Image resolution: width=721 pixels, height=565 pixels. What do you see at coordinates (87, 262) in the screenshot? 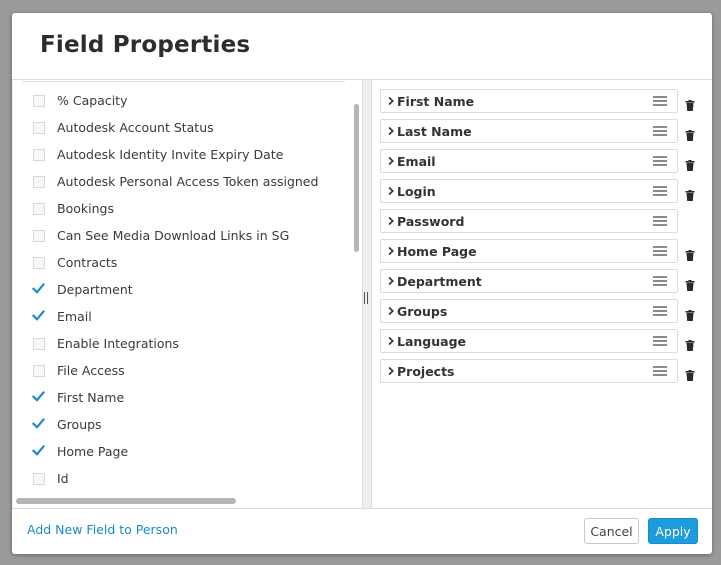
I see `available-field-label: Contracts` at bounding box center [87, 262].